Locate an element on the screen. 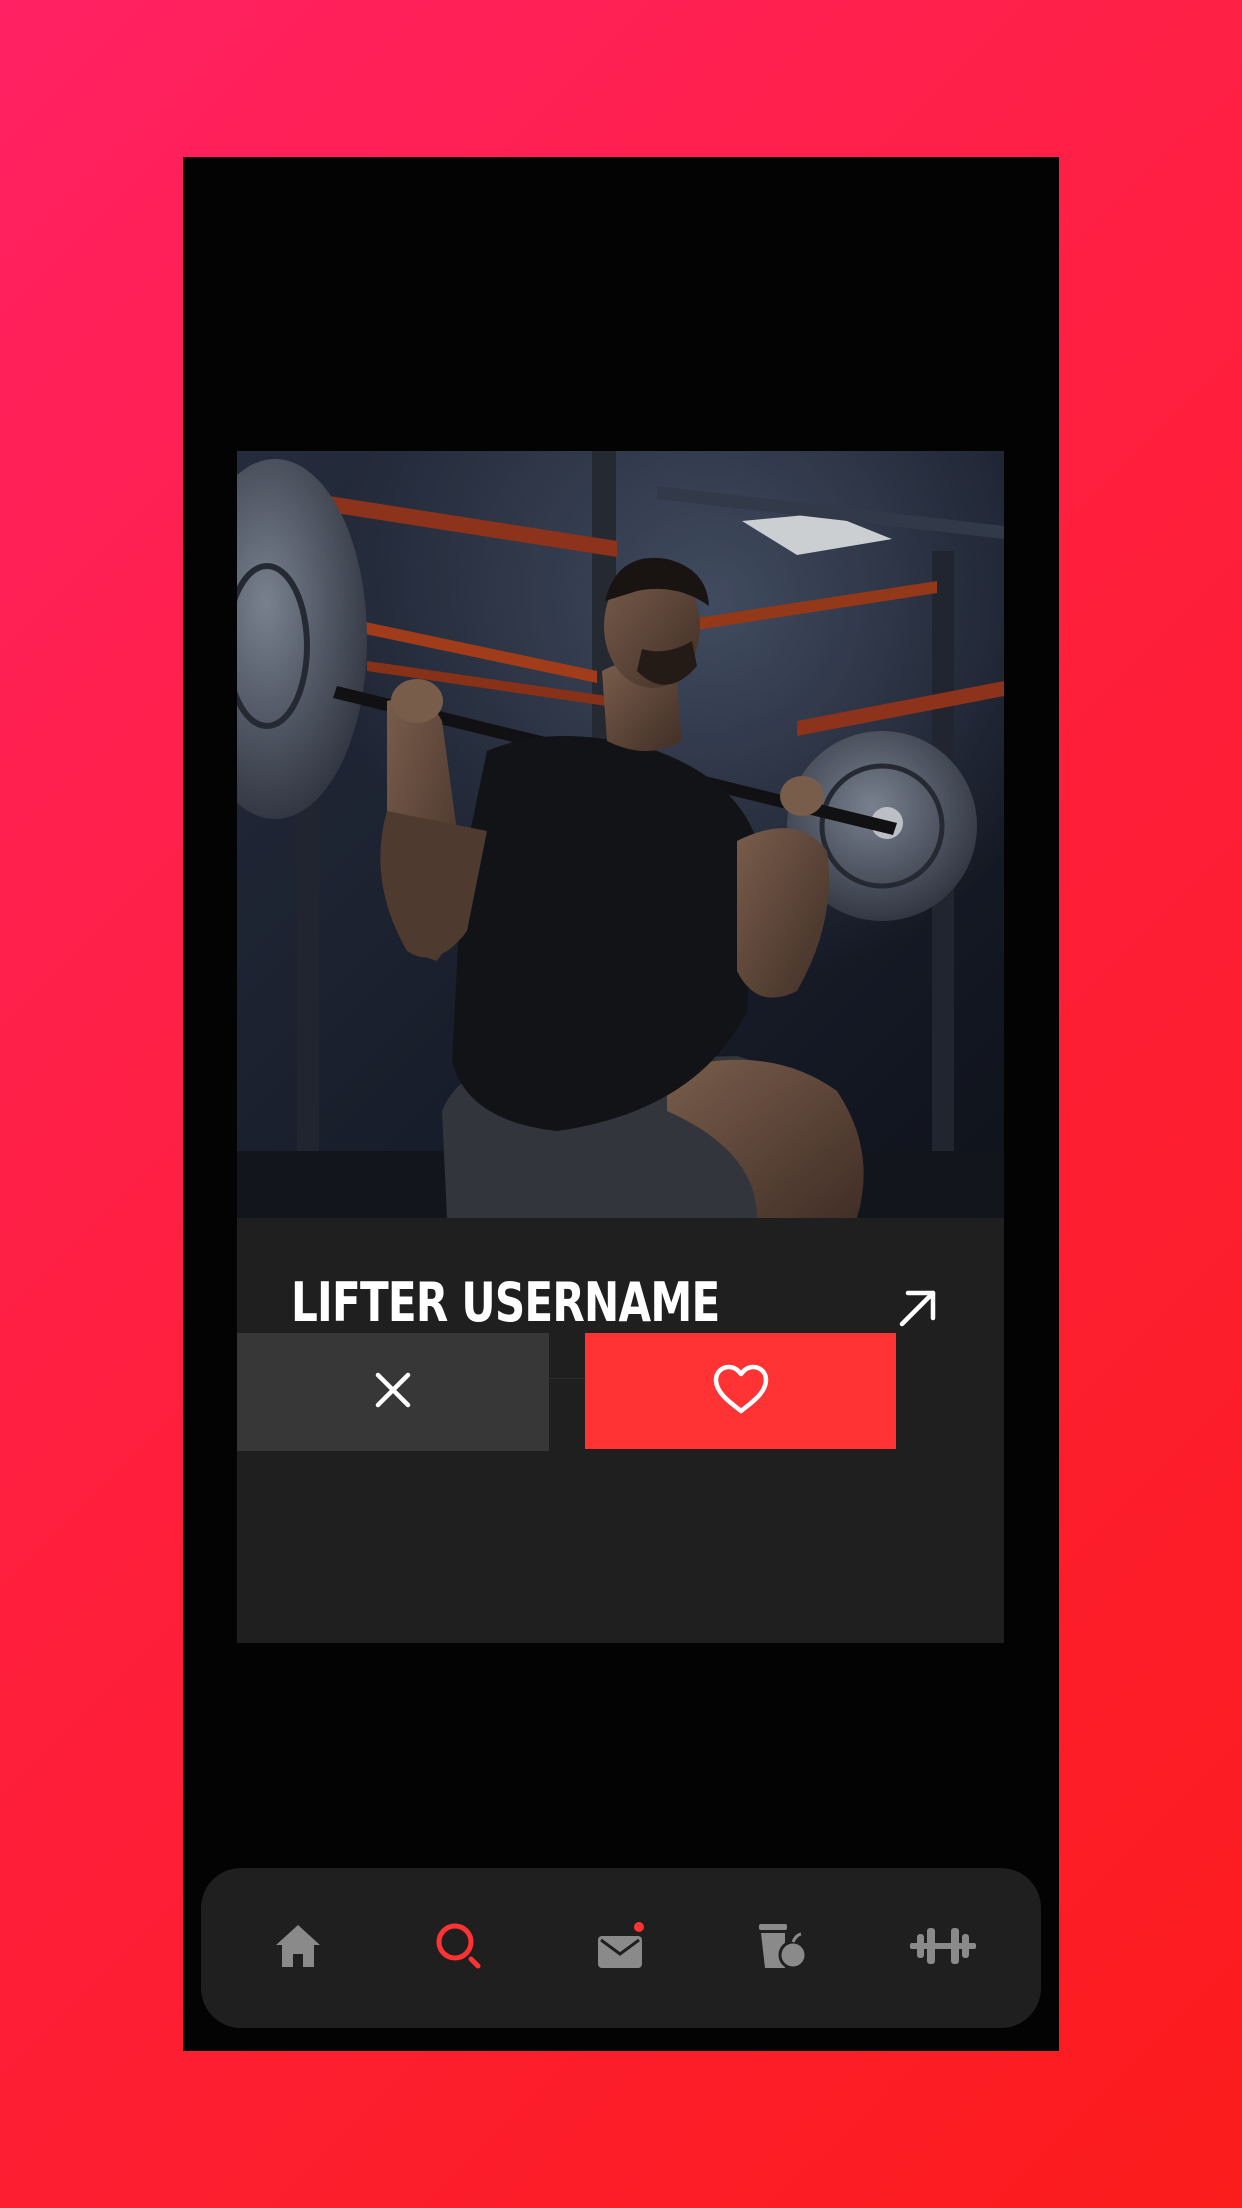 This screenshot has height=2208, width=1242. home-icon is located at coordinates (298, 1948).